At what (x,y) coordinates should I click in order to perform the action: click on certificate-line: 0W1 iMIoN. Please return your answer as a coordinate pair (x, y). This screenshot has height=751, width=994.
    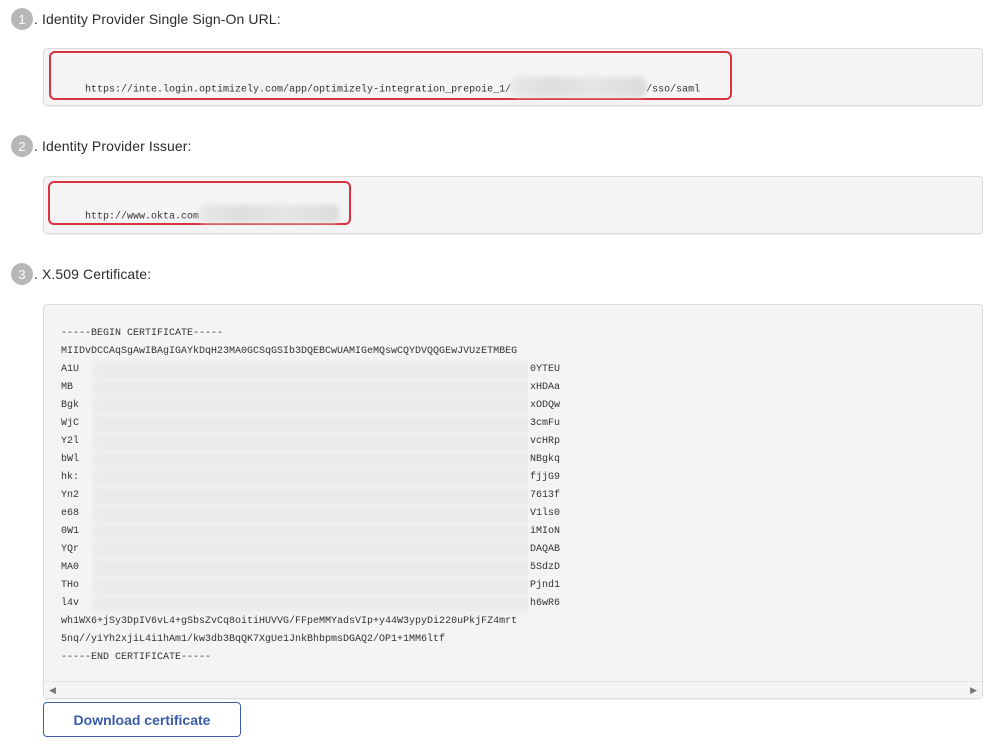
    Looking at the image, I should click on (311, 532).